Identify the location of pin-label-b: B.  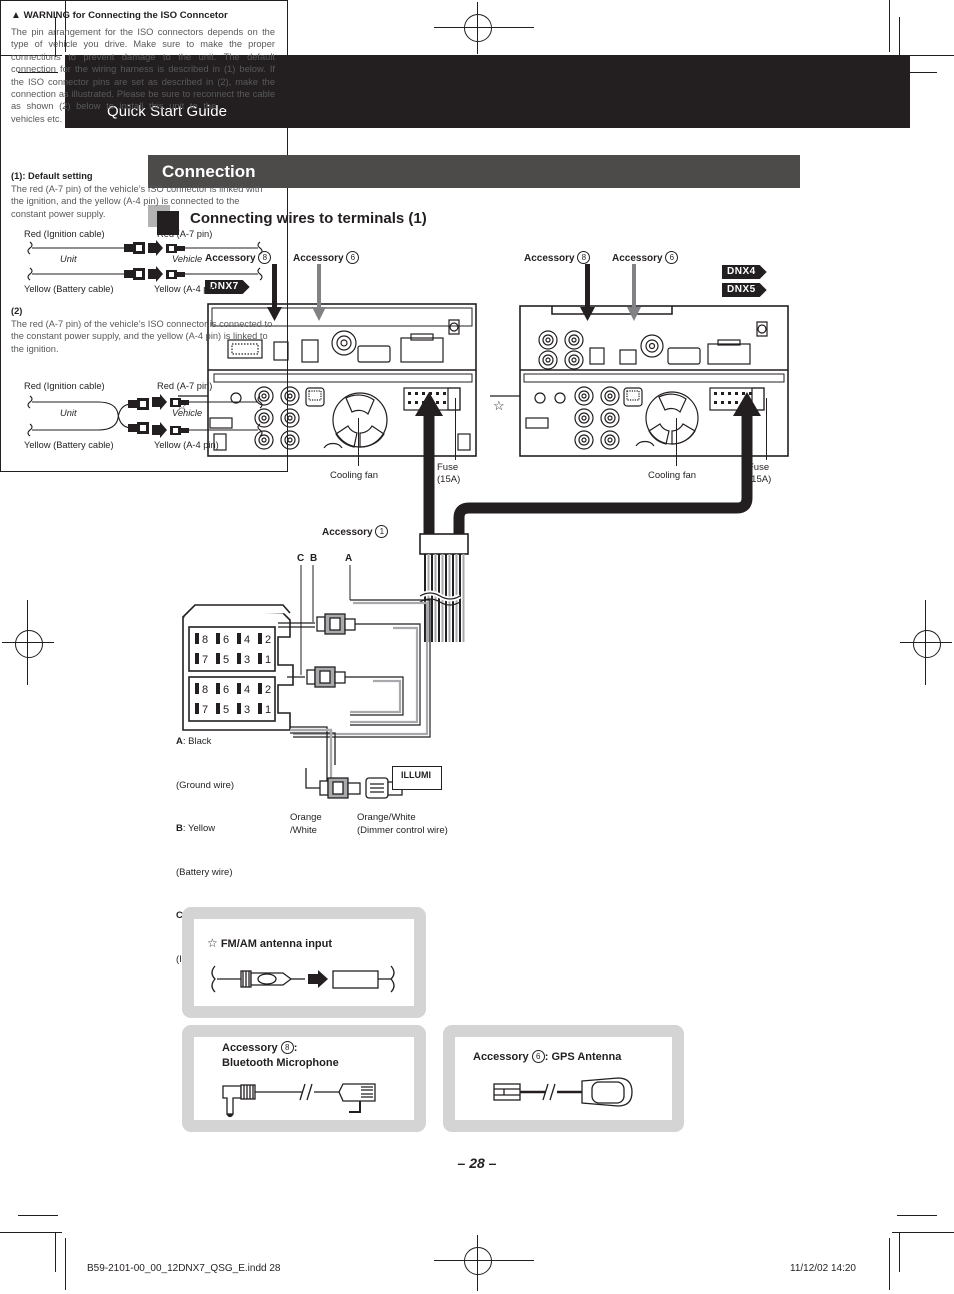
(314, 558).